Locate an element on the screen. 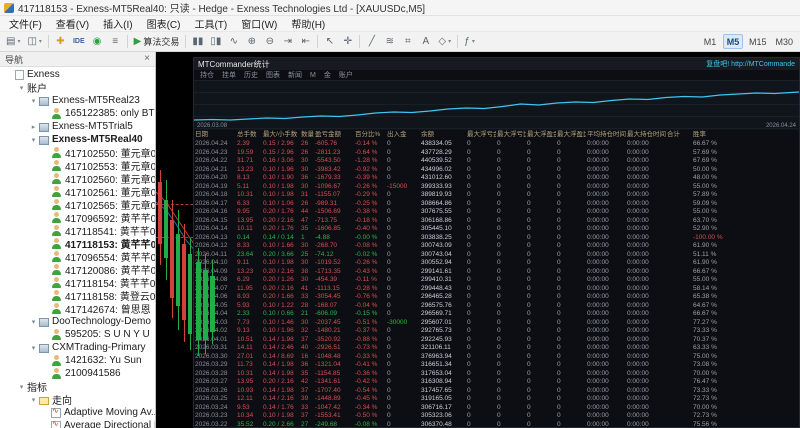  indicators-button: ƒ ▾ is located at coordinates (469, 41).